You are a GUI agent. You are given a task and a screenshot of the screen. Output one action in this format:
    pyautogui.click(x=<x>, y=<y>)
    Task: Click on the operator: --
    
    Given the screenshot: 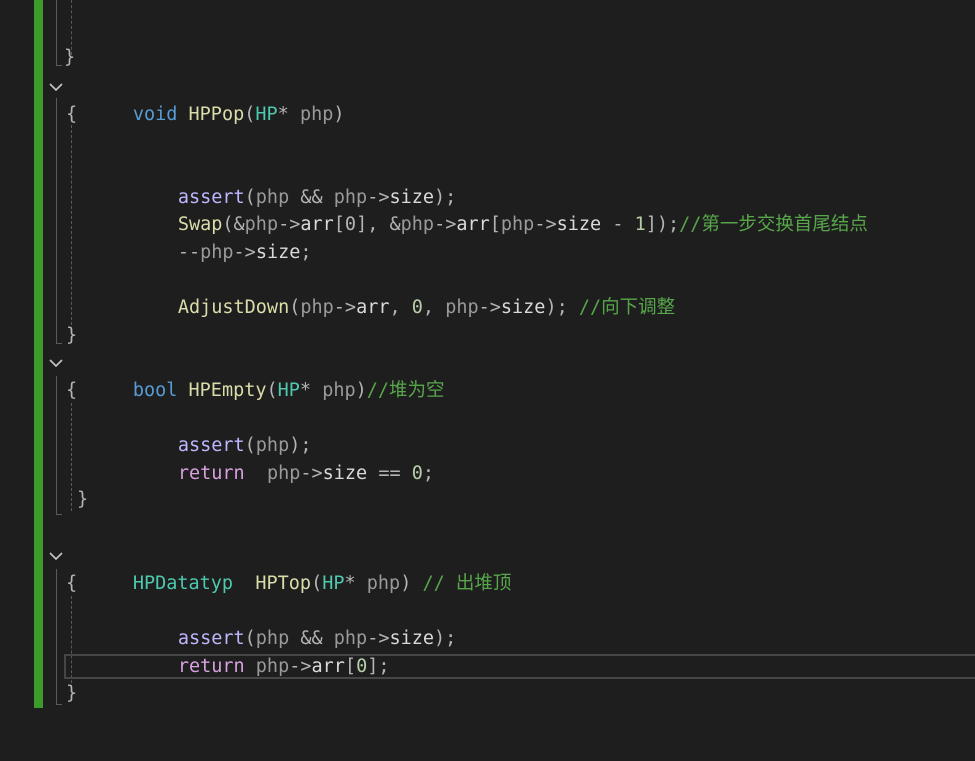 What is the action you would take?
    pyautogui.click(x=189, y=252)
    